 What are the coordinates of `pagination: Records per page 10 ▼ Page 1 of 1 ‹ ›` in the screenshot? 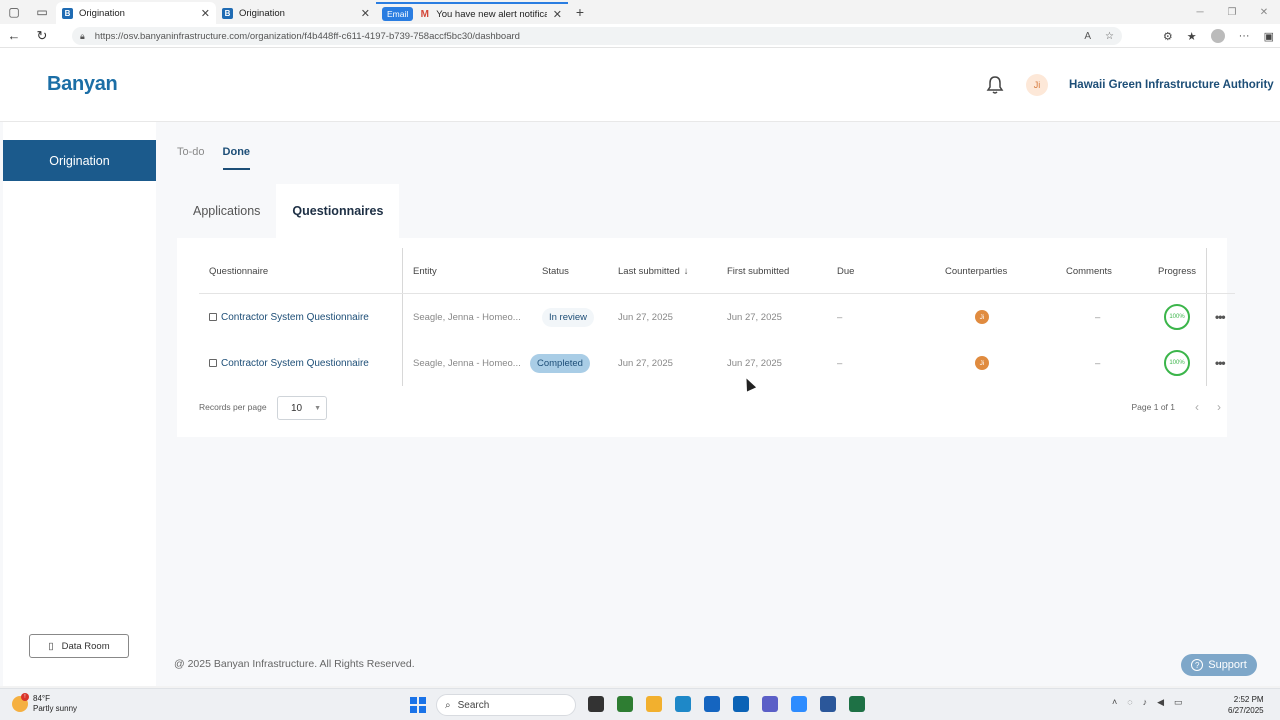 It's located at (714, 408).